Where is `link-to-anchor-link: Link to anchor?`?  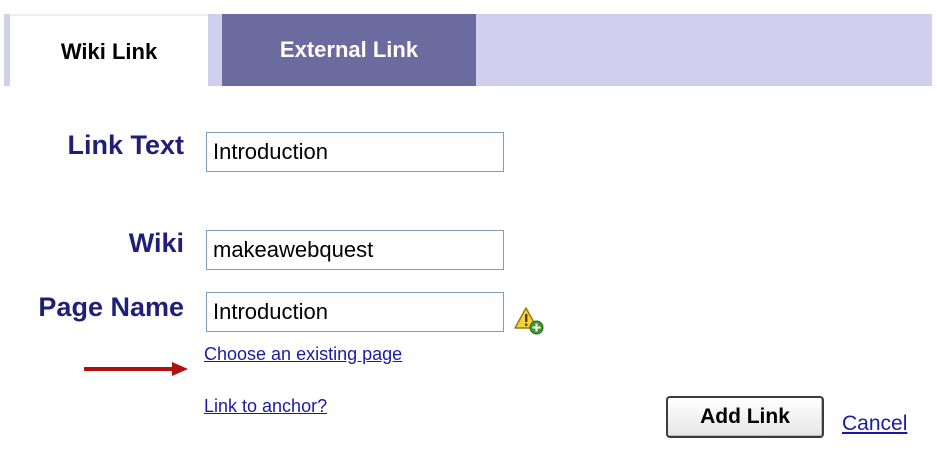
link-to-anchor-link: Link to anchor? is located at coordinates (265, 406).